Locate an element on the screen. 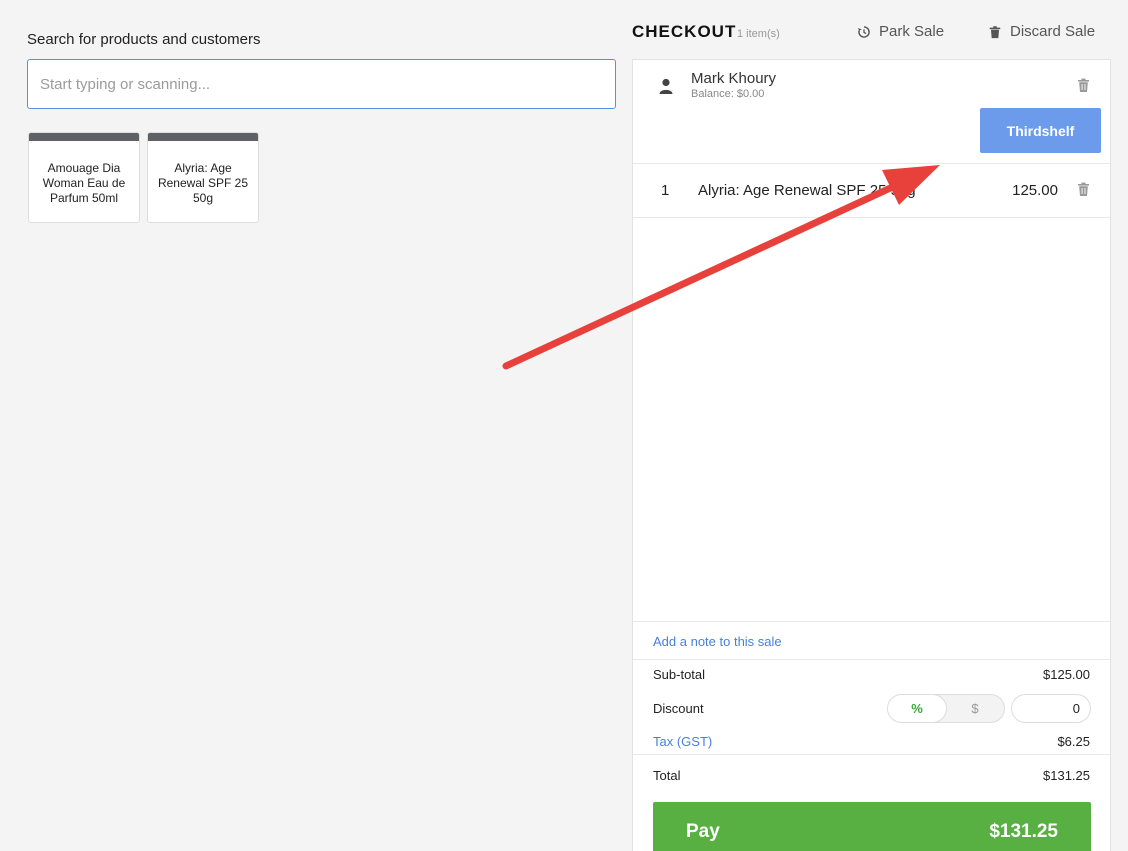 Image resolution: width=1128 pixels, height=851 pixels. line-item-name: Alyria: Age Renewal SPF 25 50g is located at coordinates (807, 190).